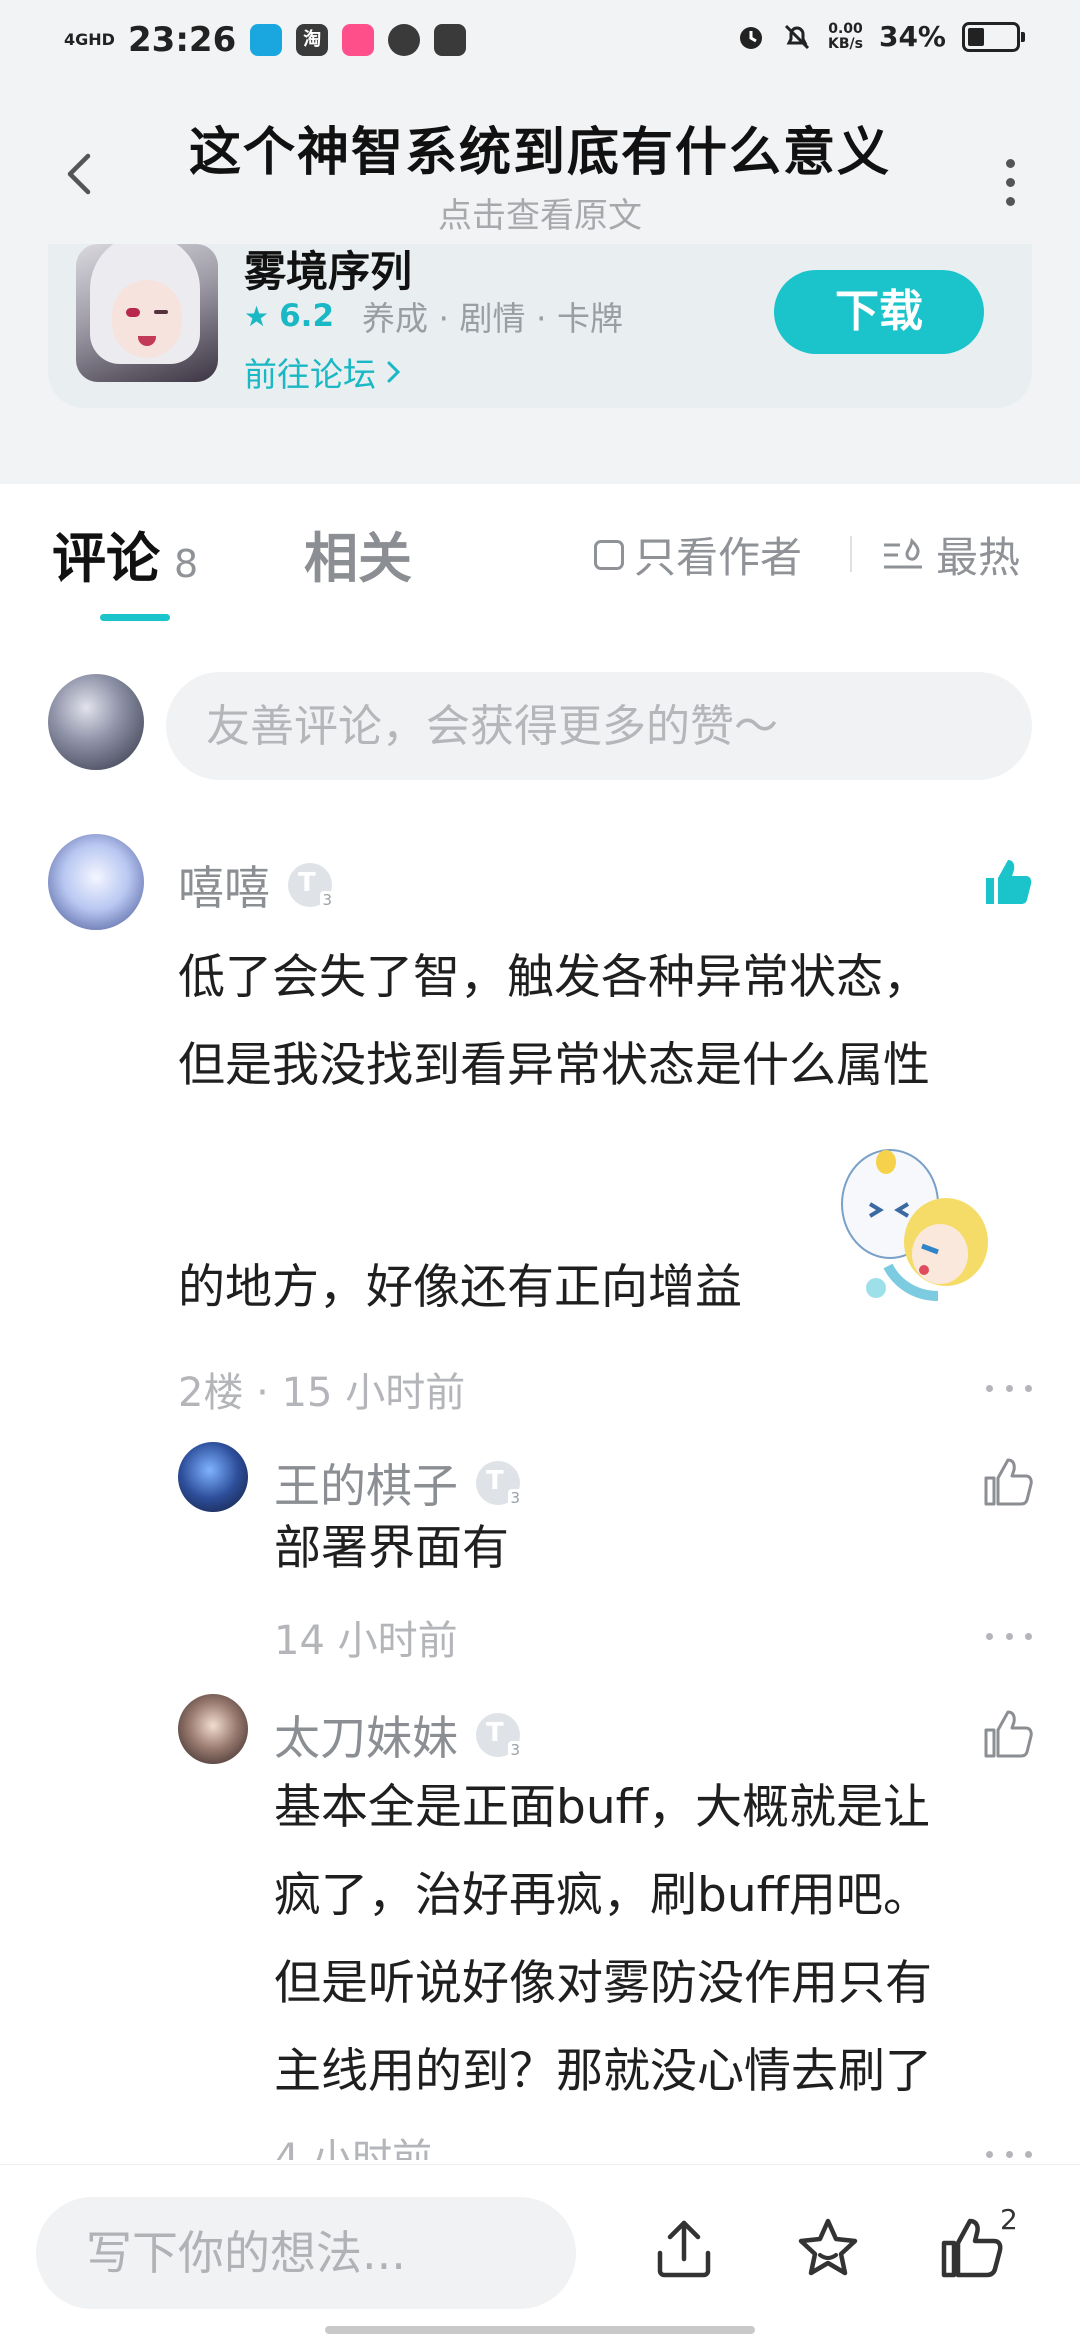  I want to click on forum-link: 前往论坛, so click(324, 372).